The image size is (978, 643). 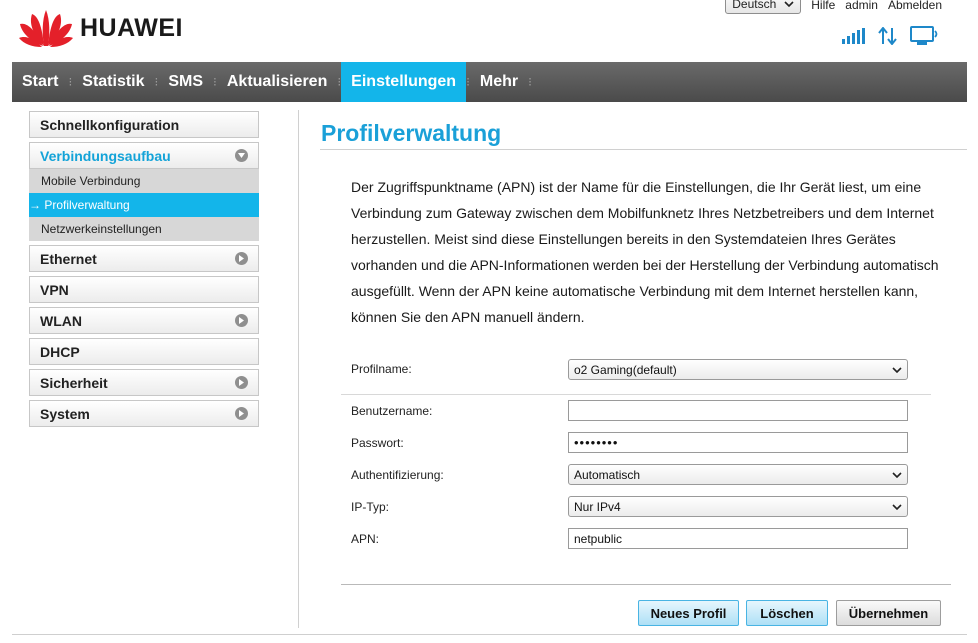 I want to click on nav-mehr: Mehr, so click(x=499, y=82).